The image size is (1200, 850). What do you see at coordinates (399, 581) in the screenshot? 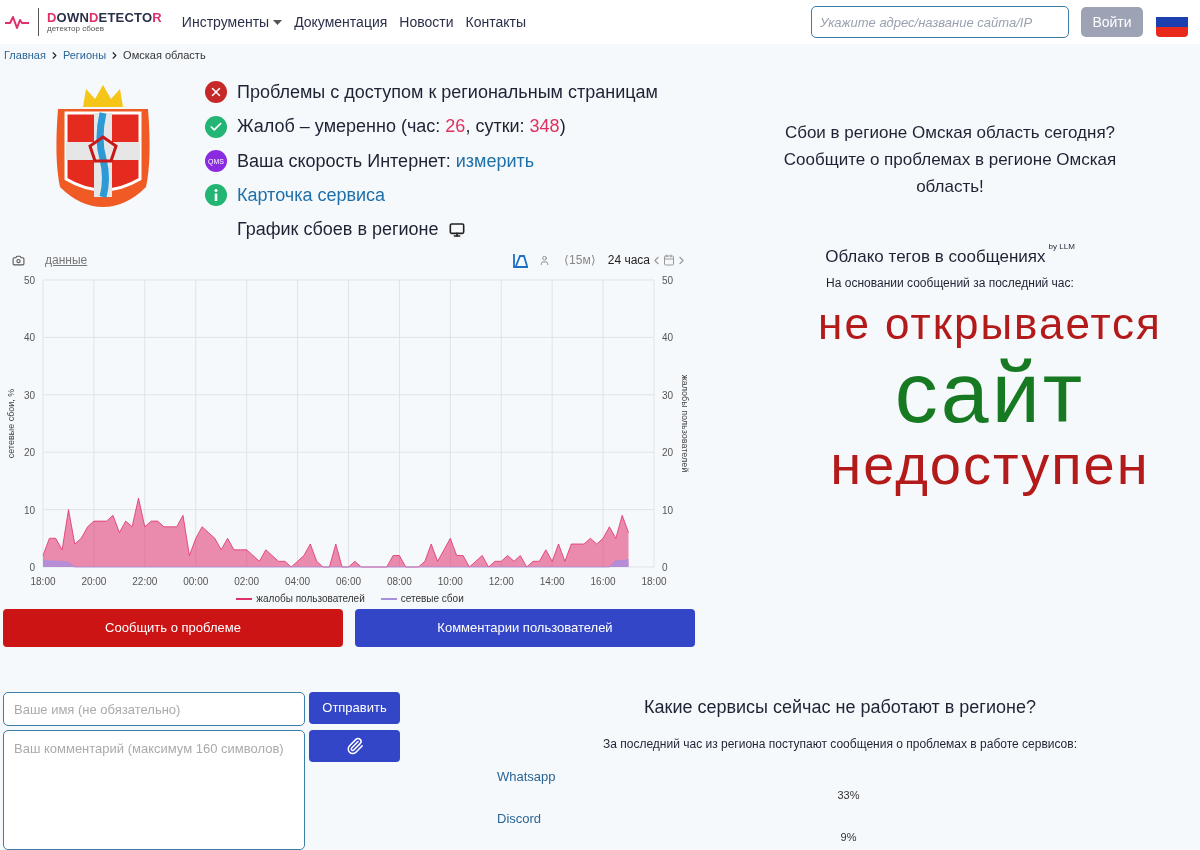
I see `x-tick-label: 08:00` at bounding box center [399, 581].